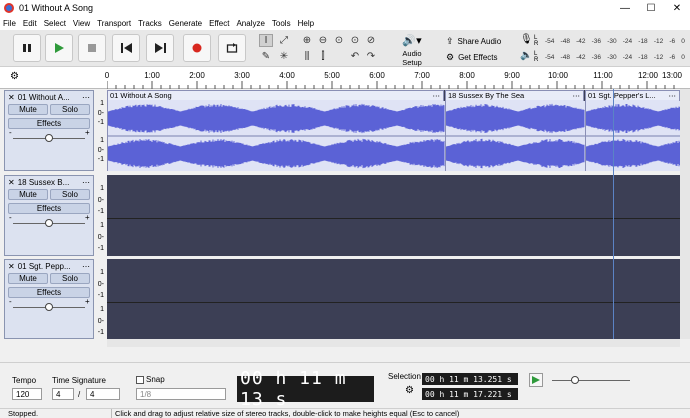 The image size is (690, 418). Describe the element at coordinates (677, 8) in the screenshot. I see `close-button: ✕` at that location.